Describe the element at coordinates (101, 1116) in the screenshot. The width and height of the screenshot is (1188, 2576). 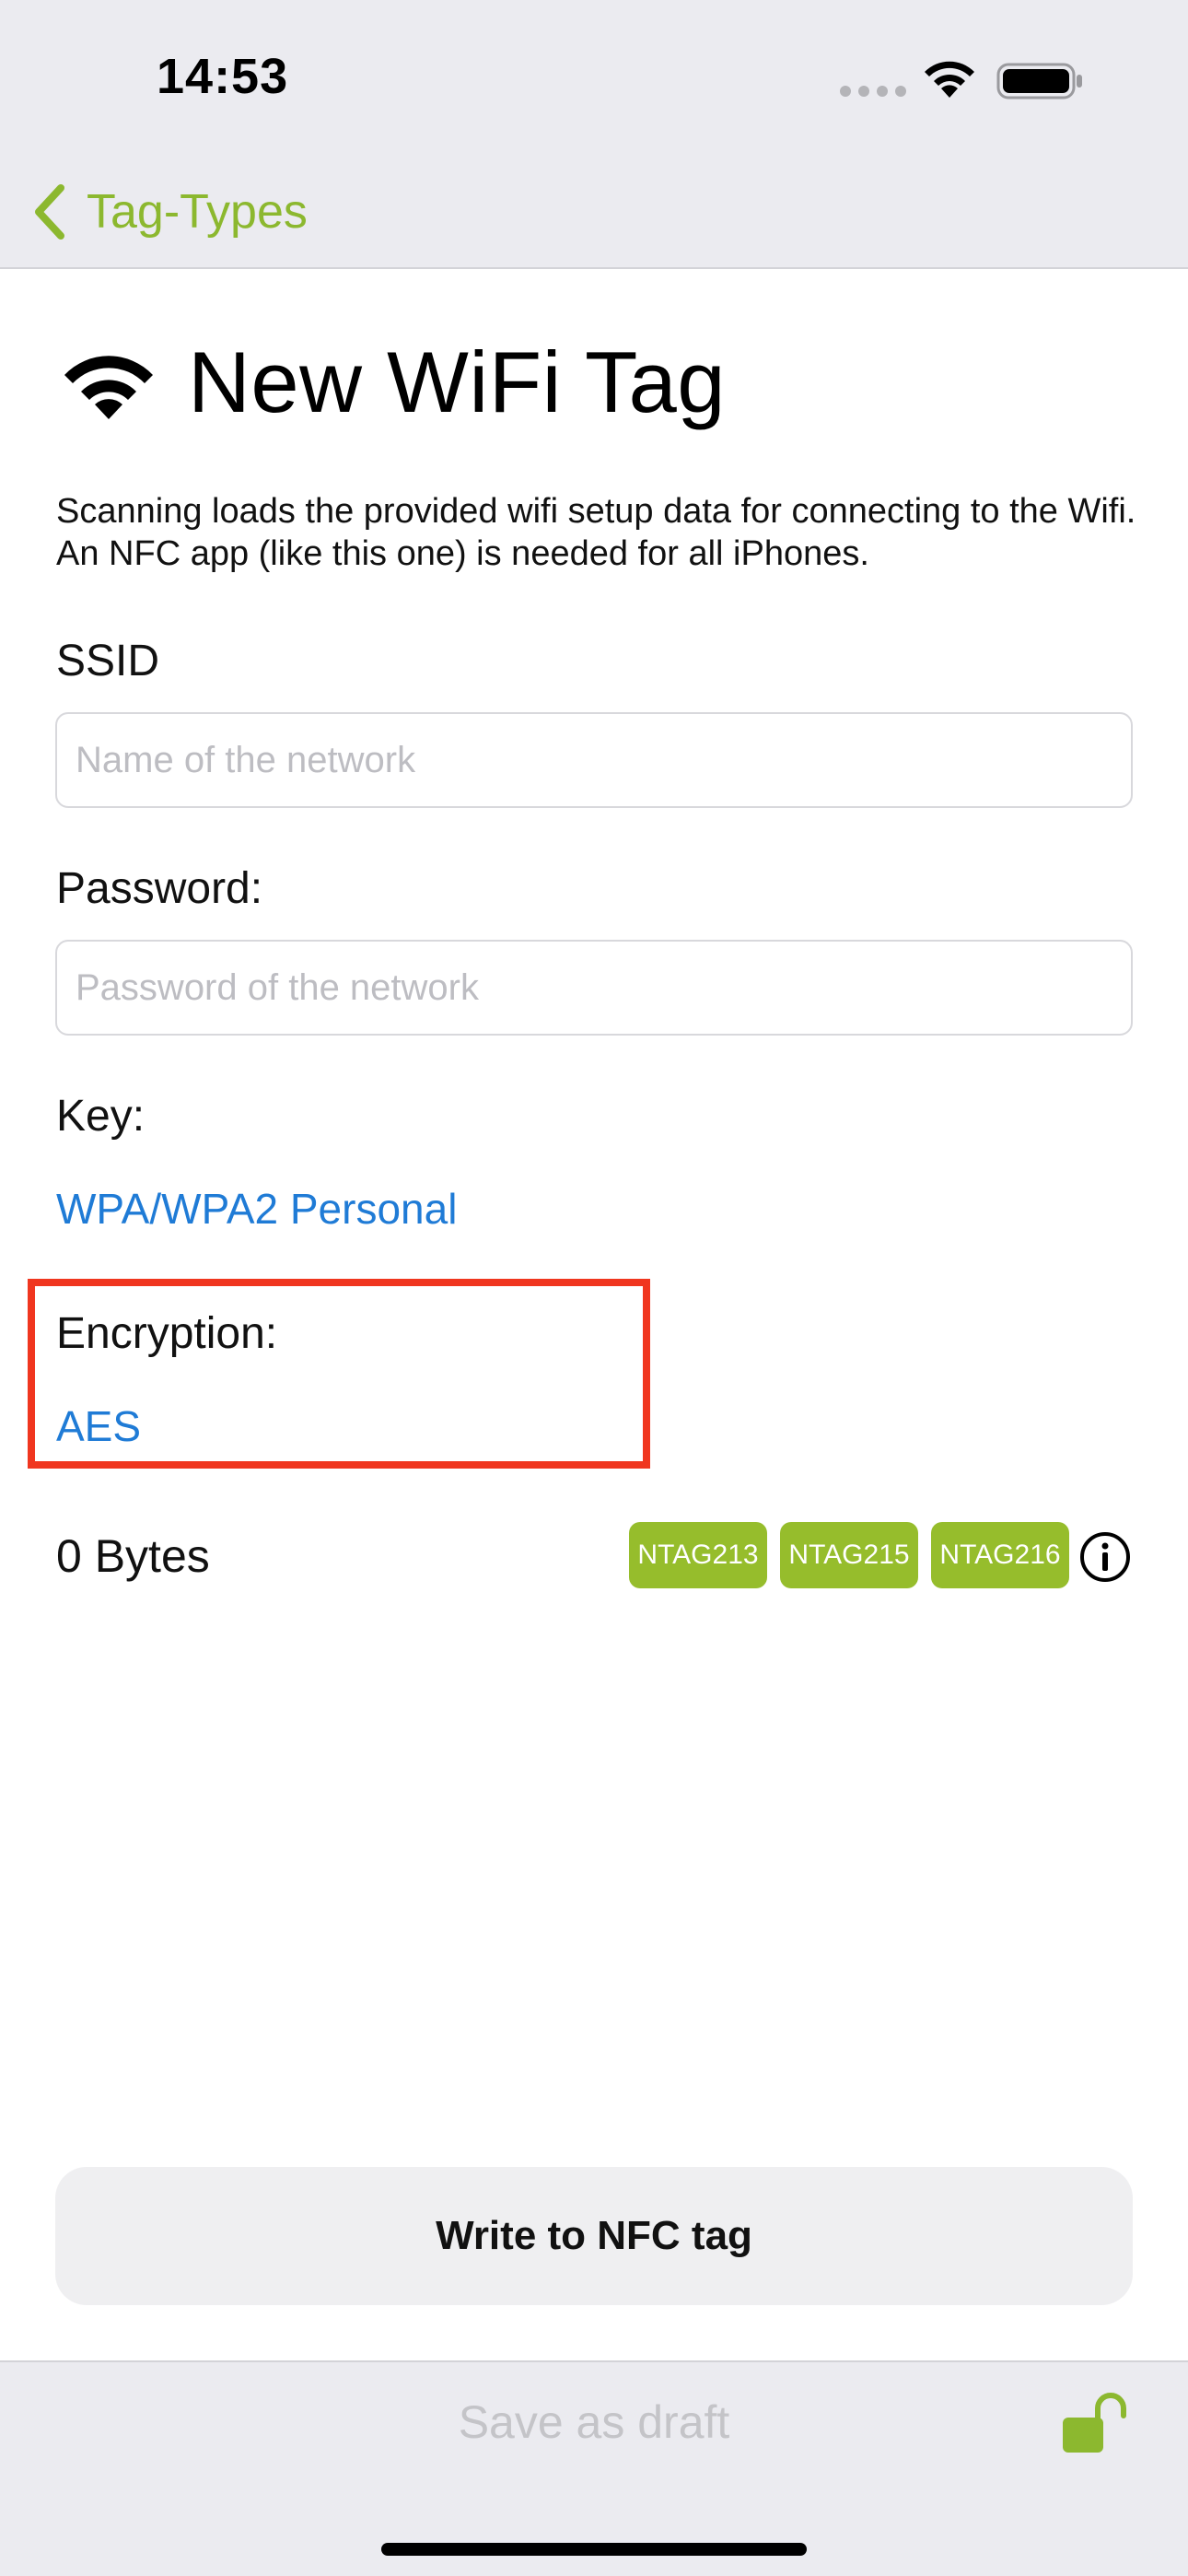
I see `key-label: Key:` at that location.